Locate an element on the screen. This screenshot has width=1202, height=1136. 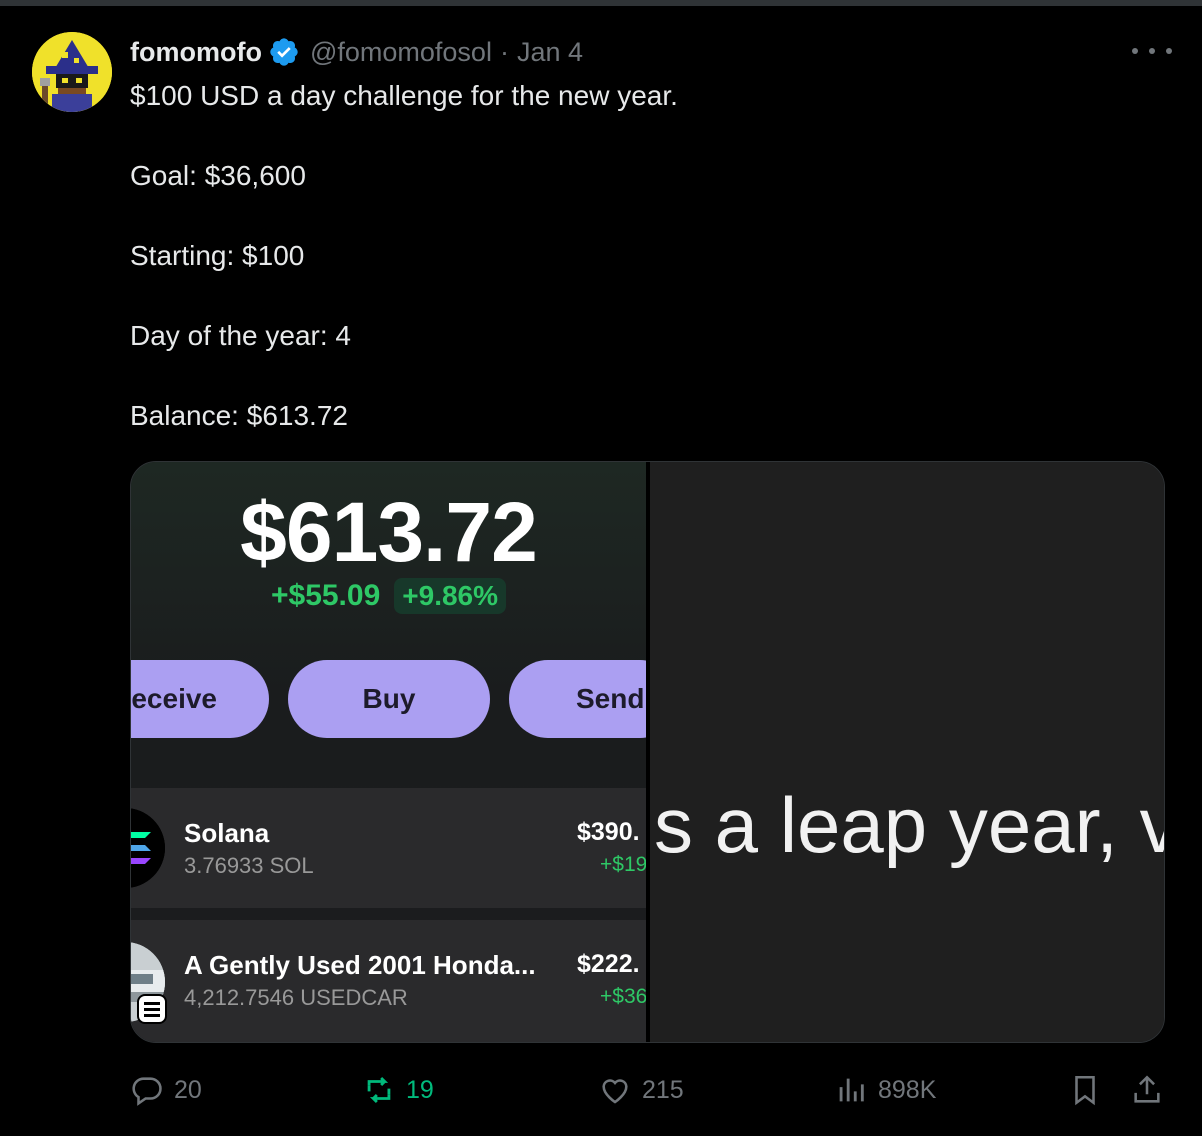
like-button: 215 is located at coordinates (641, 1090).